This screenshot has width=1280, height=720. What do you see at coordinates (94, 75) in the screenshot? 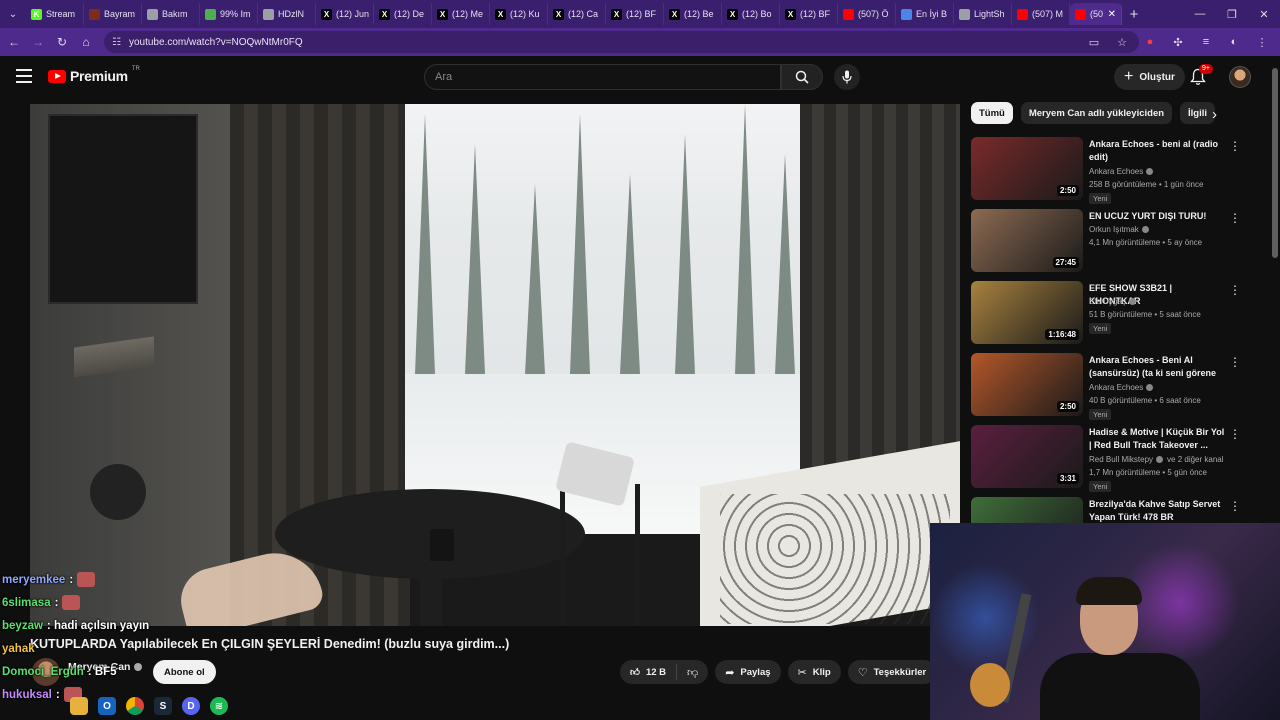
I see `youtube-logo: Premium TR` at bounding box center [94, 75].